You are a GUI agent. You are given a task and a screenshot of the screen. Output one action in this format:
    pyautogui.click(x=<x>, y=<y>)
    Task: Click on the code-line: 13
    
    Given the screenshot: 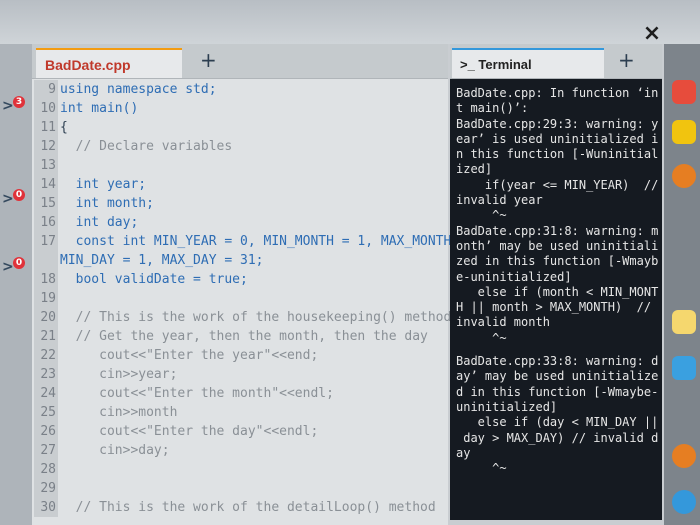 What is the action you would take?
    pyautogui.click(x=240, y=165)
    